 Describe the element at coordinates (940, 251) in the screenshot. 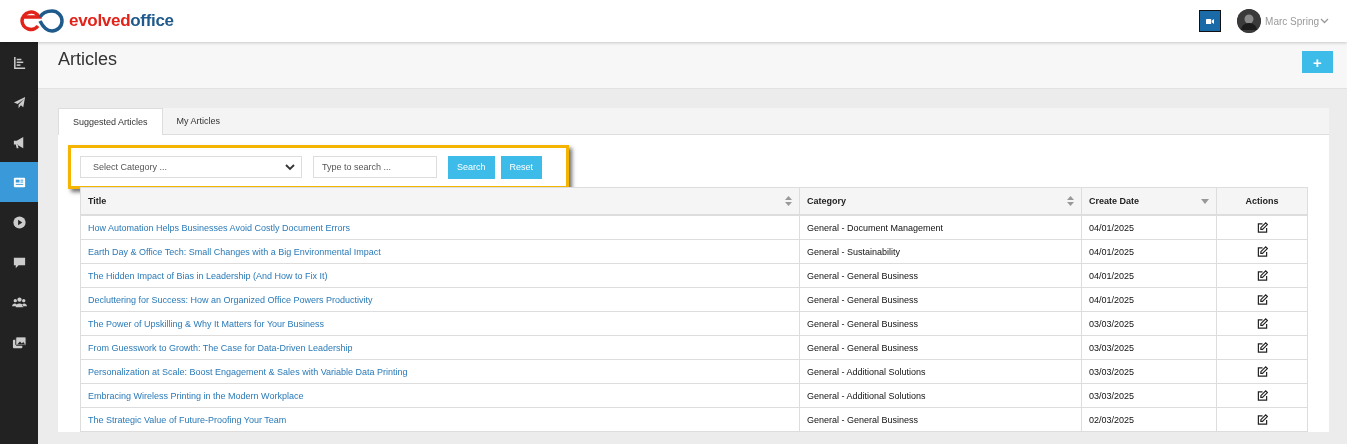

I see `table-cell: General - Sustainability` at that location.